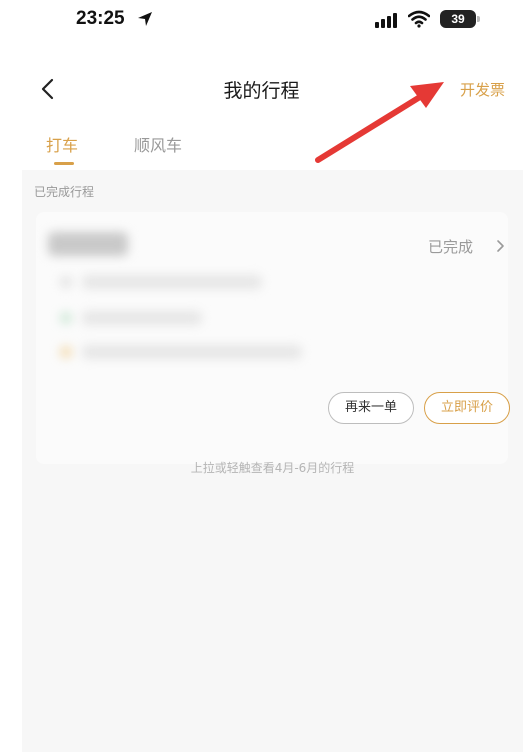  Describe the element at coordinates (192, 352) in the screenshot. I see `redacted-end-line` at that location.